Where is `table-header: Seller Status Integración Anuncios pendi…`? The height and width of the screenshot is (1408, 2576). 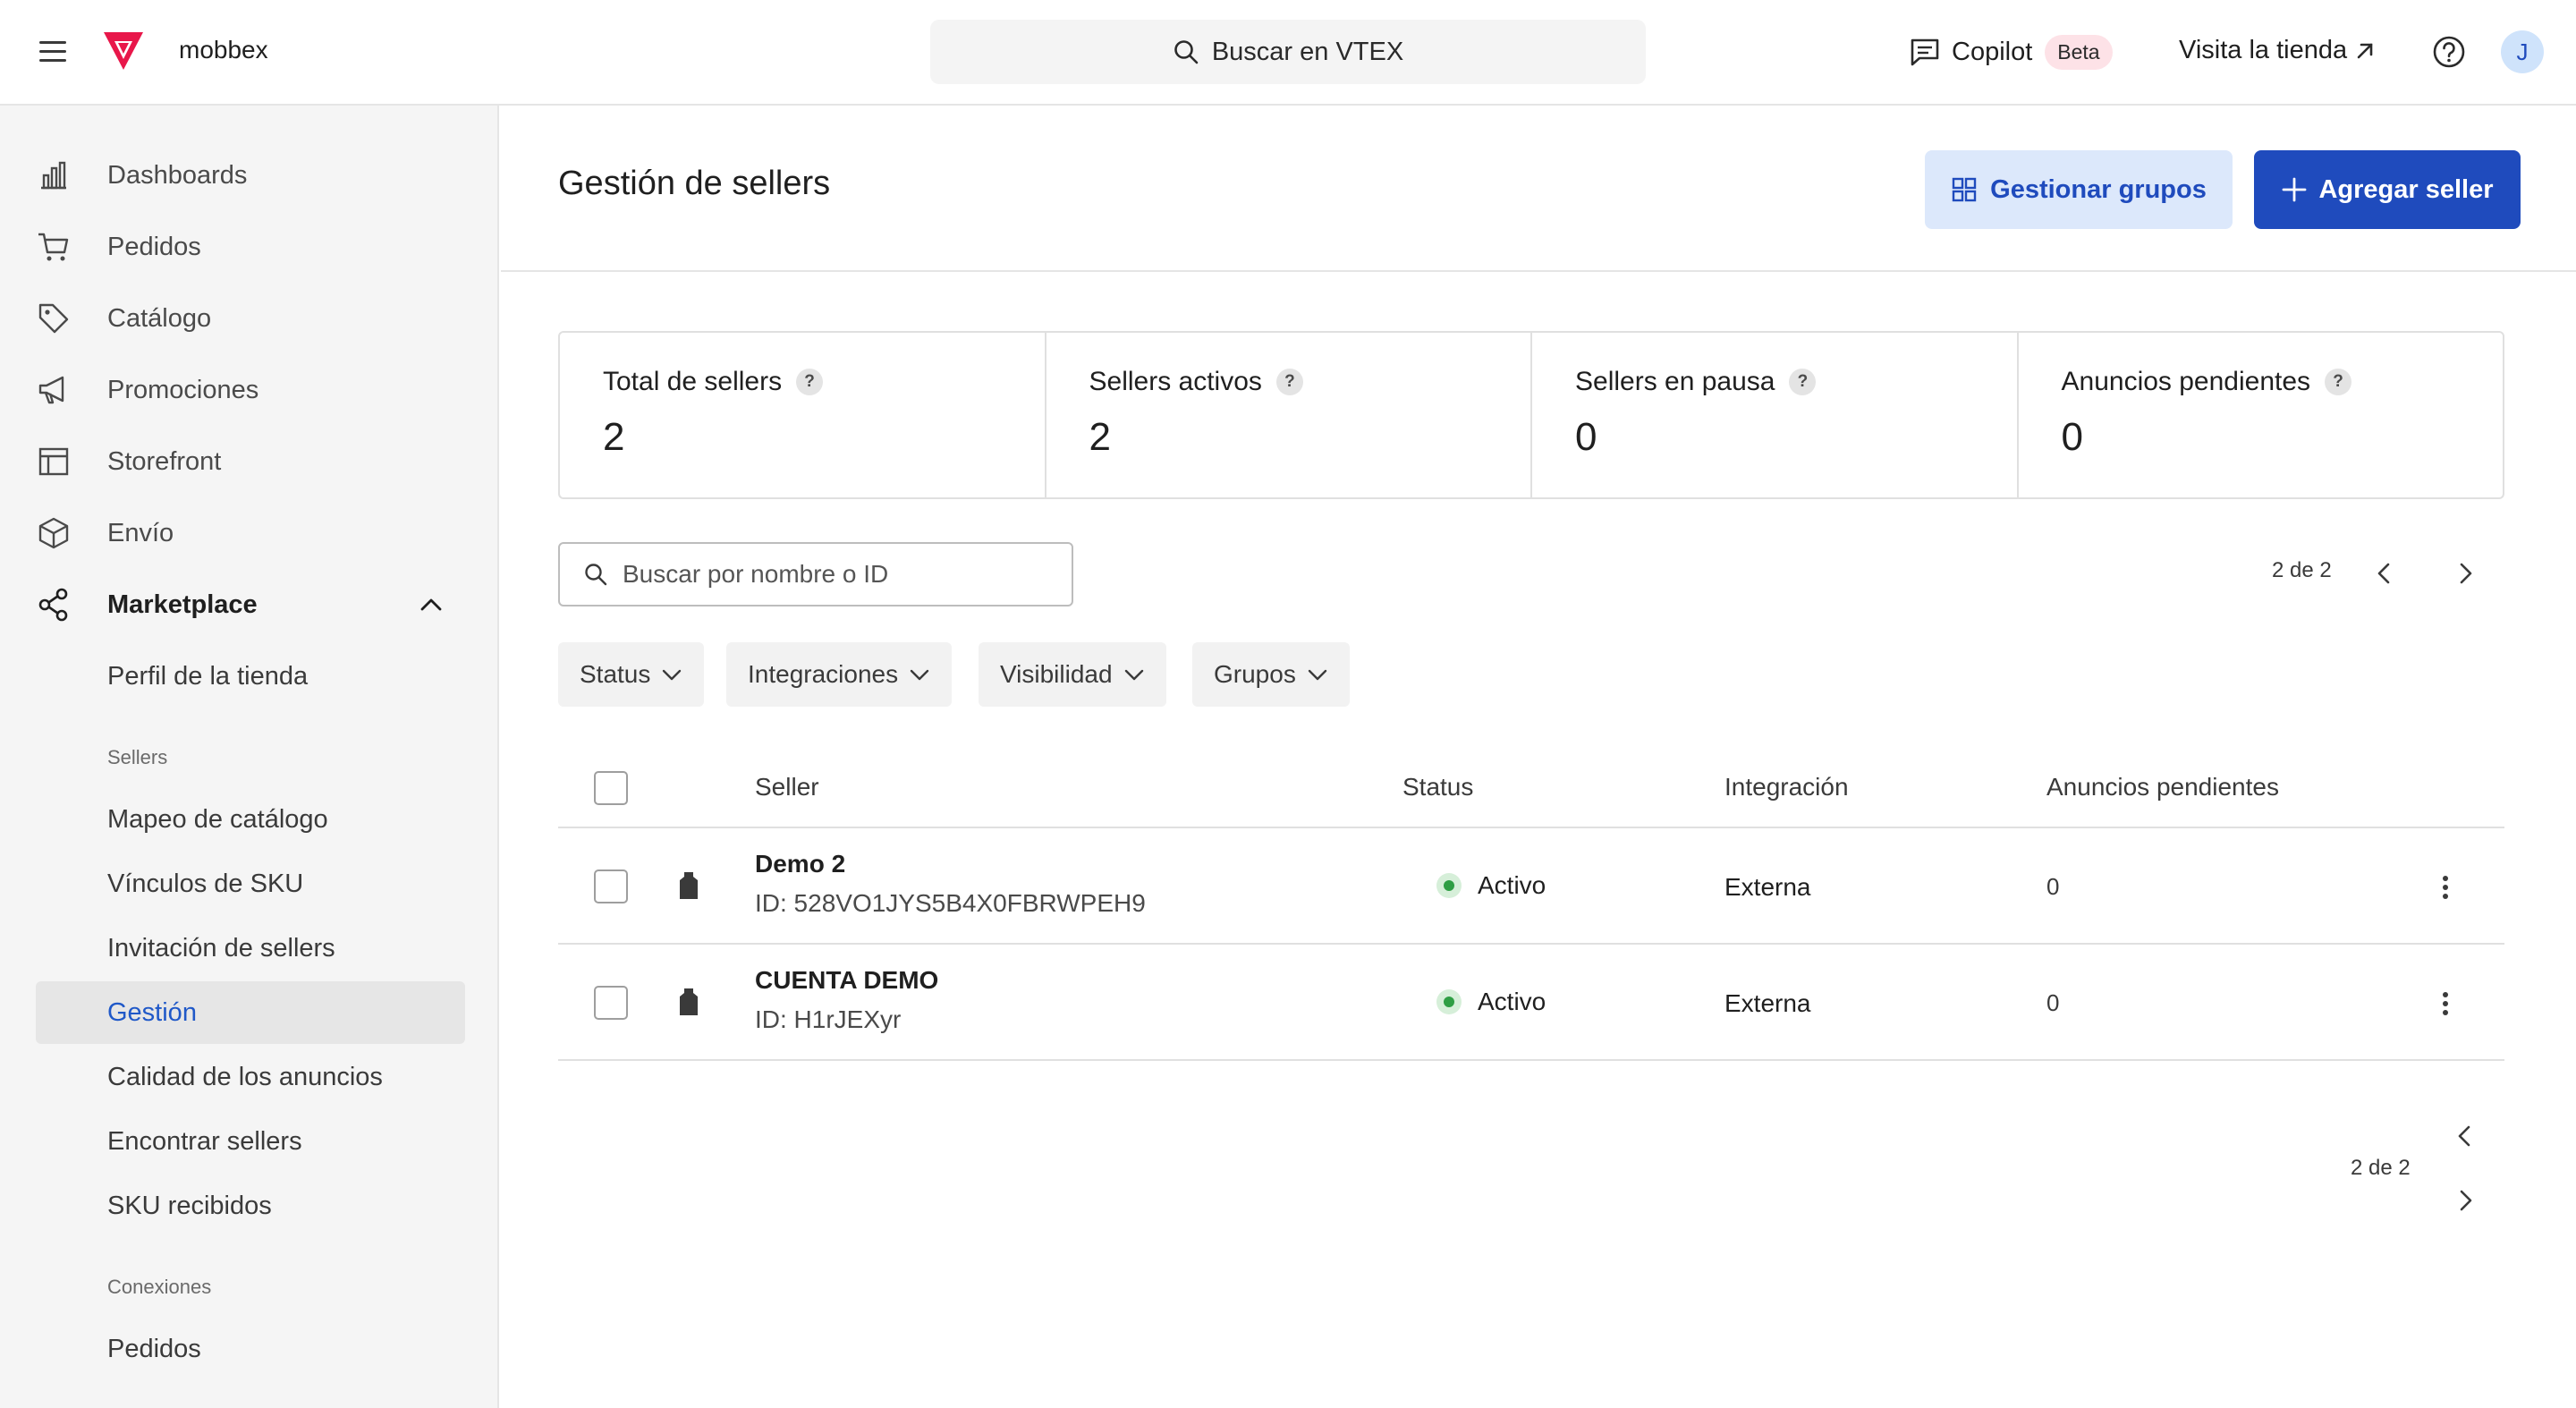
table-header: Seller Status Integración Anuncios pendi… is located at coordinates (1531, 791).